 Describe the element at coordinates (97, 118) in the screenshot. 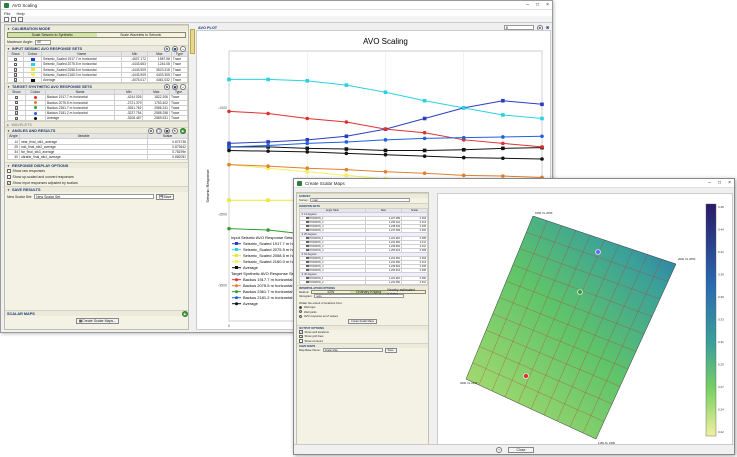

I see `table-row: ✓ Average -3208.487 2589.931 Trace` at that location.